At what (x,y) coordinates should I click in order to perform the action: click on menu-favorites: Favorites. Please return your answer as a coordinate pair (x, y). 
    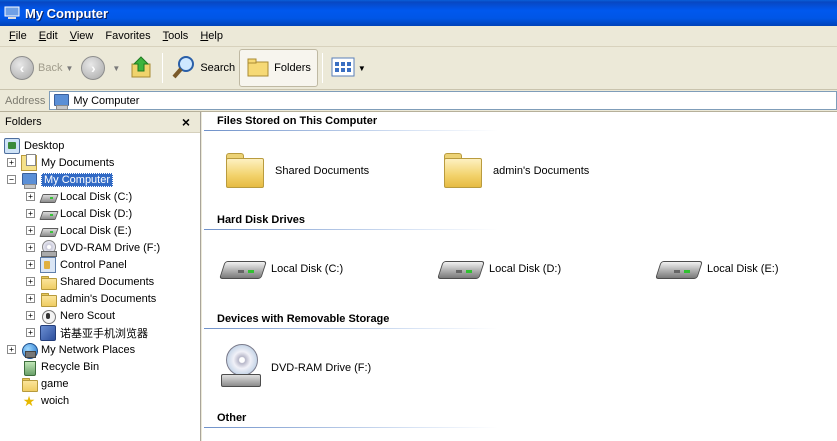
    Looking at the image, I should click on (127, 36).